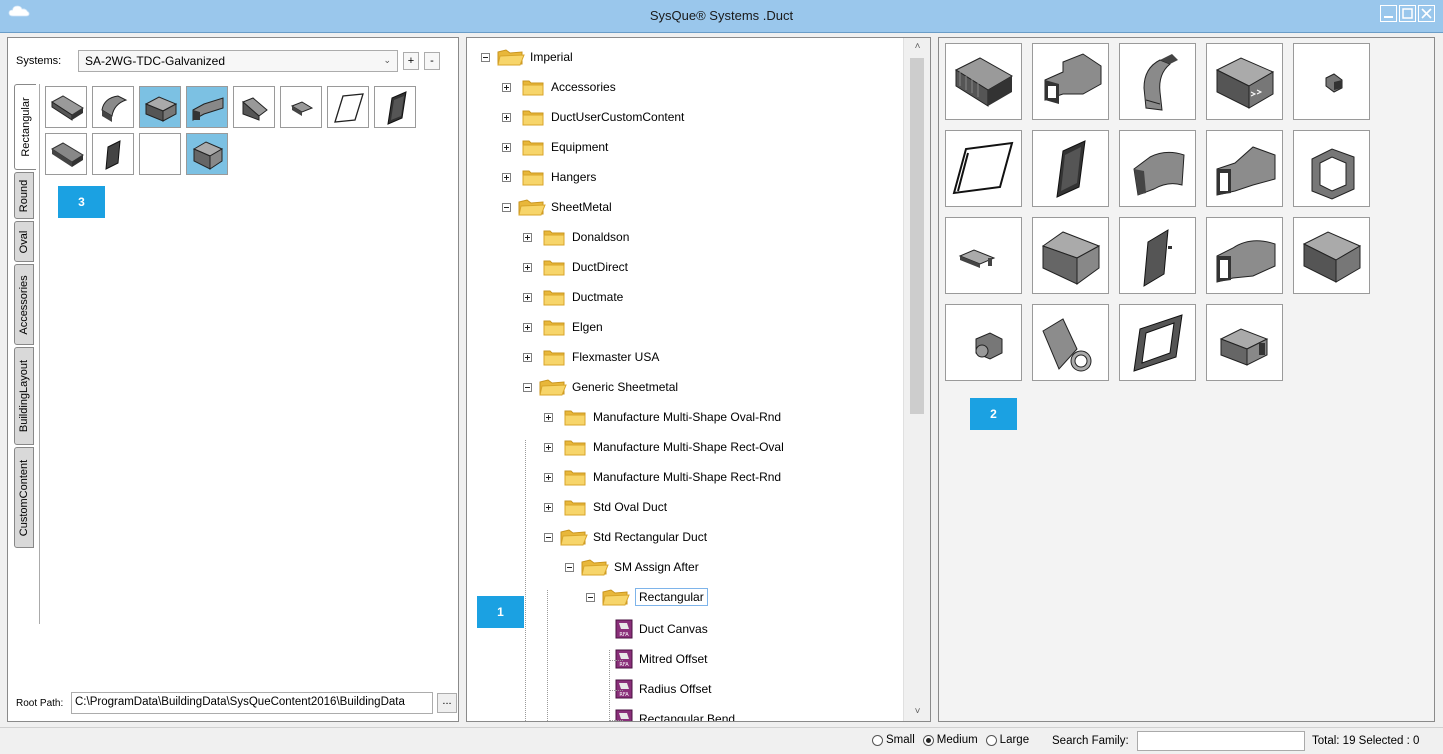 The image size is (1443, 754). Describe the element at coordinates (605, 507) in the screenshot. I see `tree-folder-item: Std Oval Duct` at that location.